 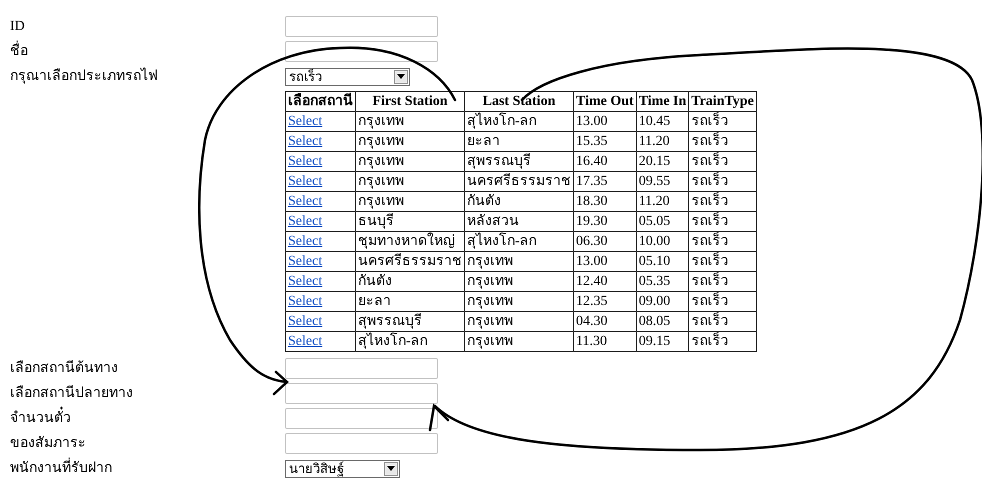 What do you see at coordinates (605, 182) in the screenshot?
I see `table-cell: 17.35` at bounding box center [605, 182].